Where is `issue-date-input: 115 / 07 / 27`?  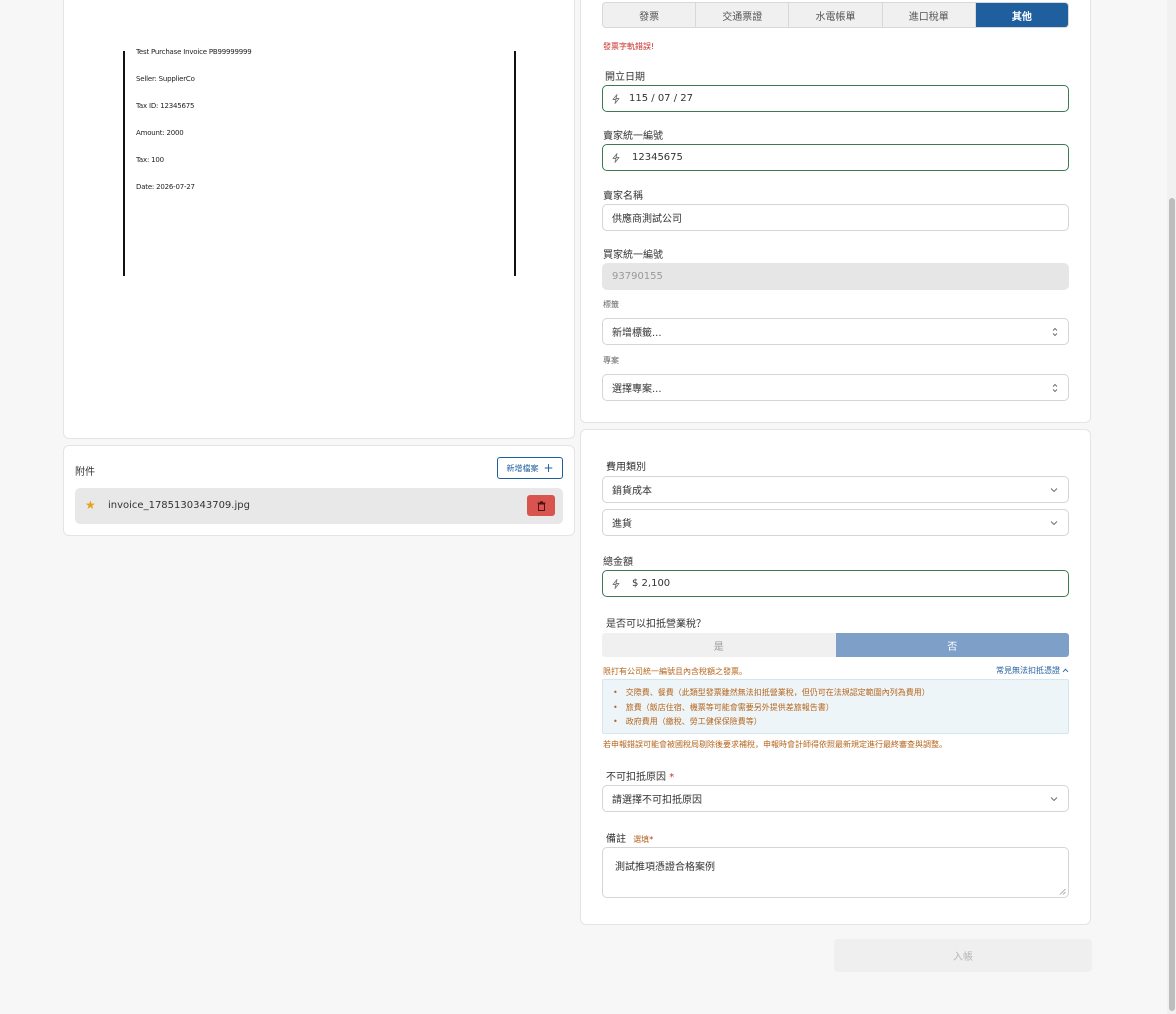
issue-date-input: 115 / 07 / 27 is located at coordinates (835, 98).